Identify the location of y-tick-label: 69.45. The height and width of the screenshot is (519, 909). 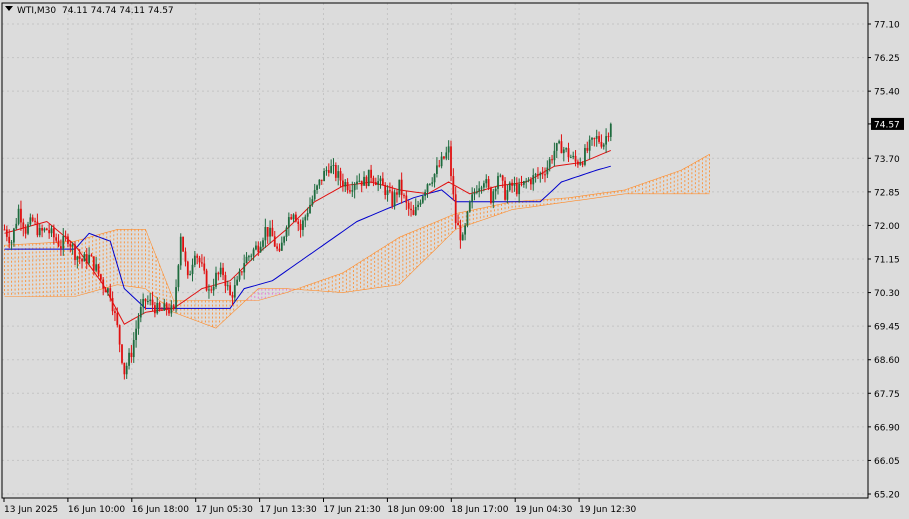
(887, 328).